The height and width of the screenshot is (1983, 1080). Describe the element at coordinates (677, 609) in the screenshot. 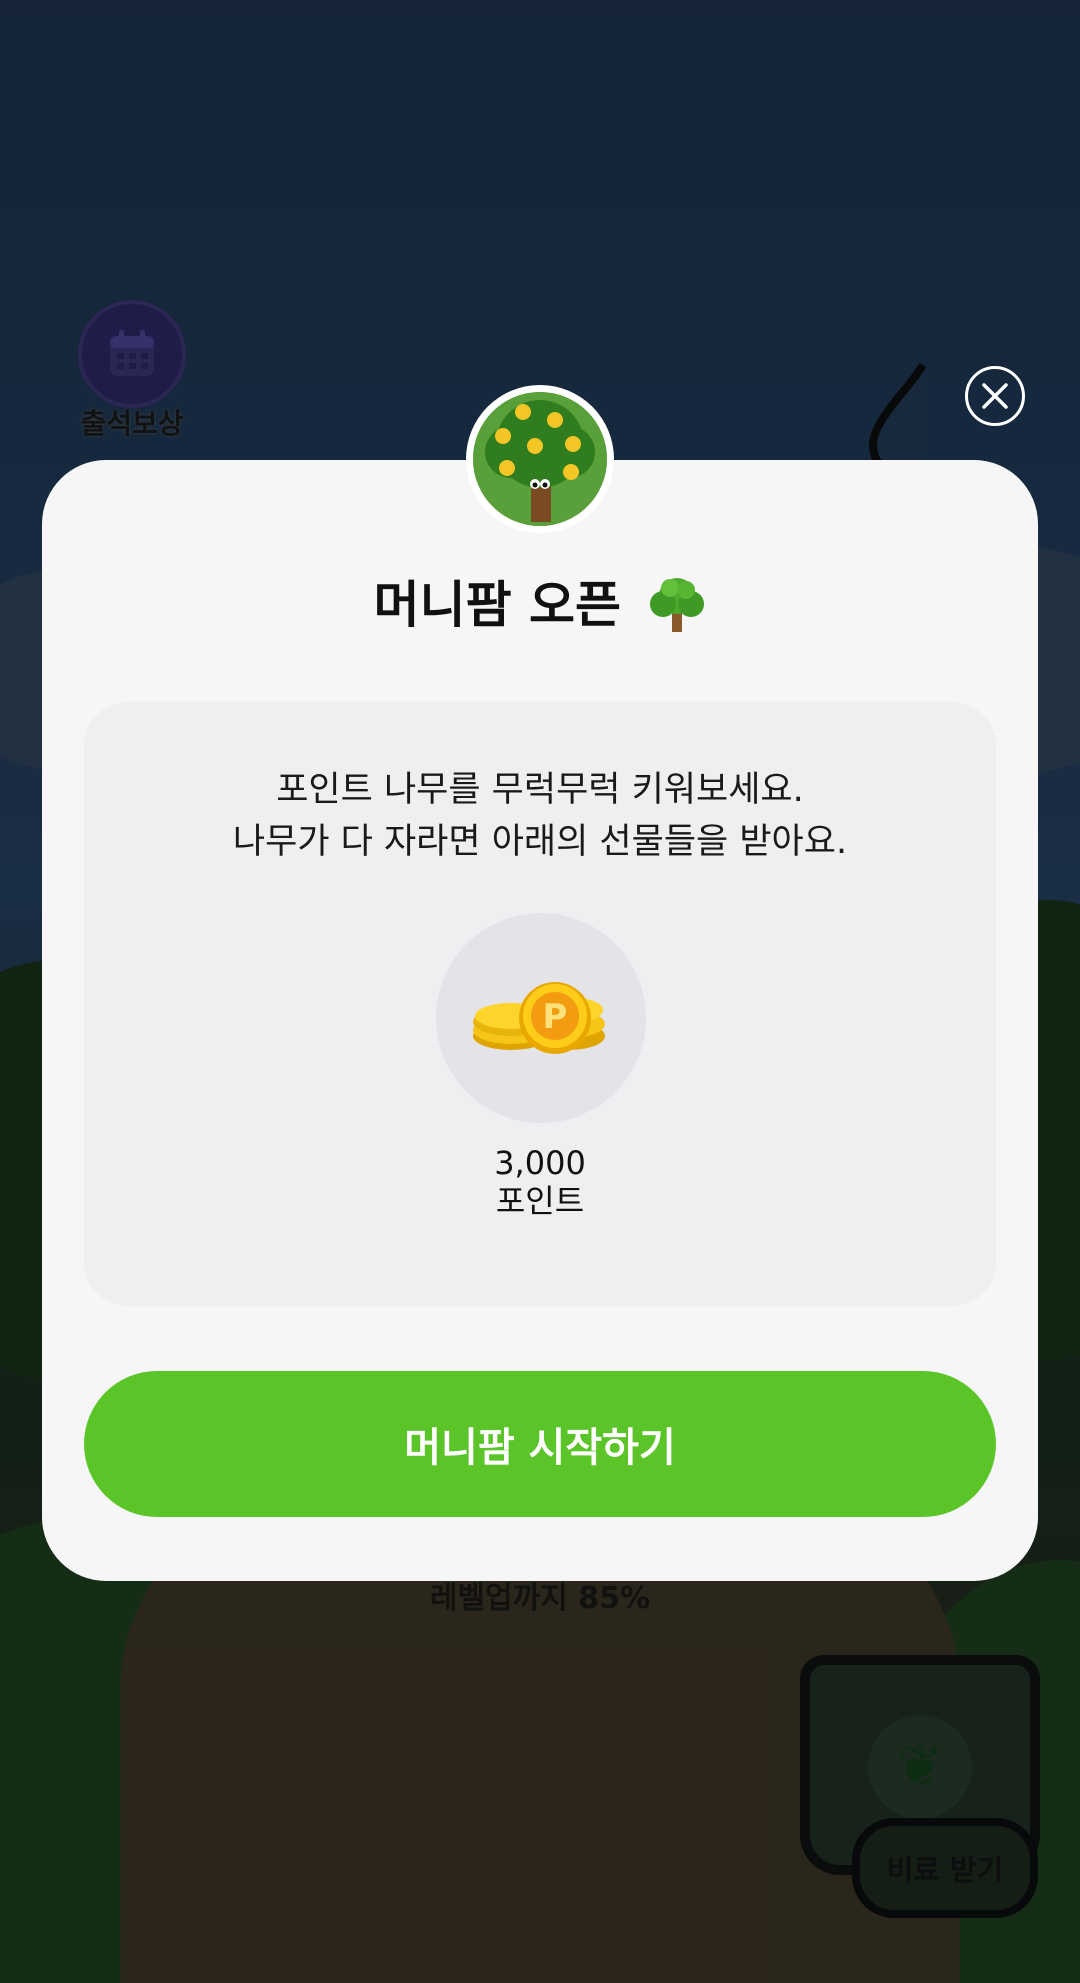

I see `tree-emoji-icon` at that location.